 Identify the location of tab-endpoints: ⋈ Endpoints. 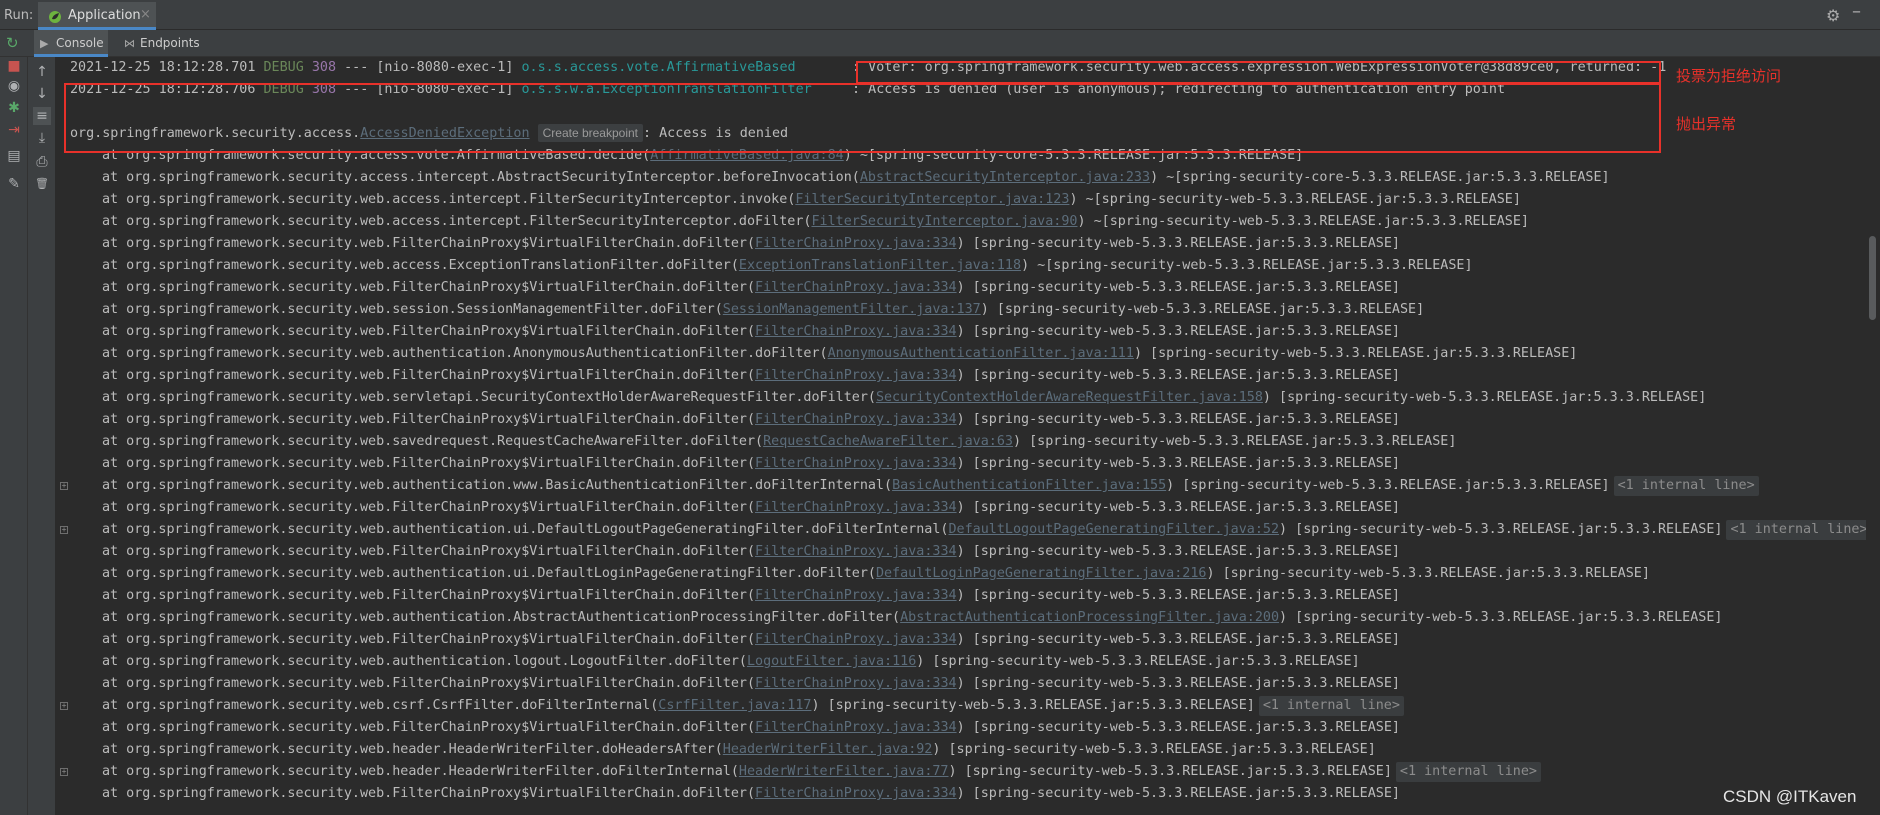
(163, 43).